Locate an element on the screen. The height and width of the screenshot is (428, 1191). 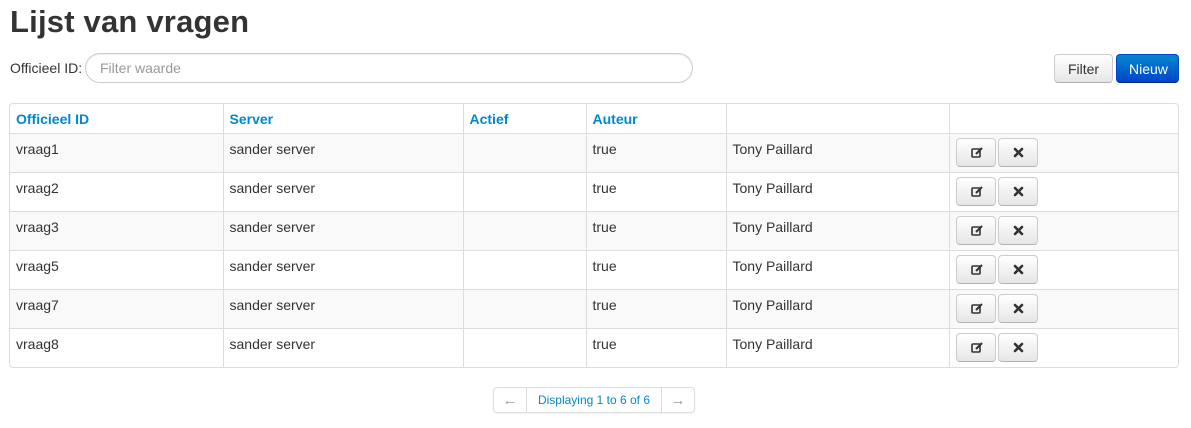
next-page-button: → is located at coordinates (677, 400).